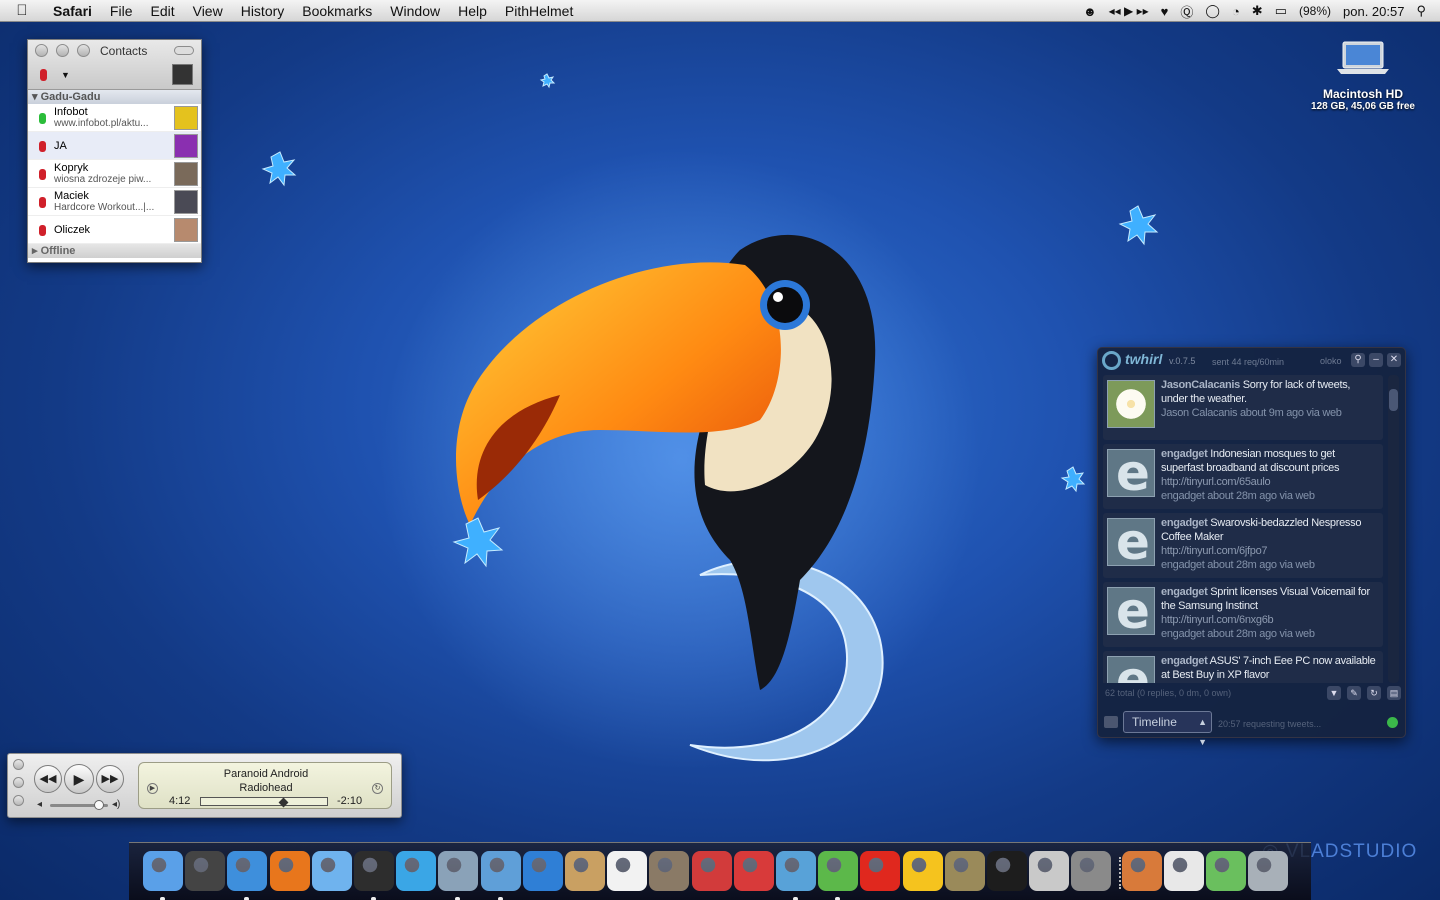 This screenshot has height=900, width=1440. What do you see at coordinates (753, 871) in the screenshot?
I see `dock-garageband-icon` at bounding box center [753, 871].